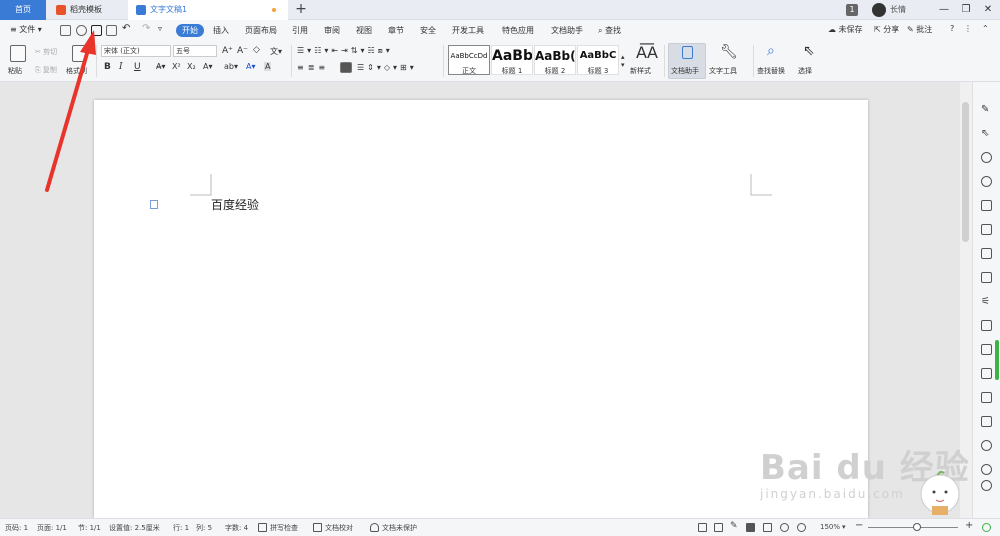 The width and height of the screenshot is (1000, 536). Describe the element at coordinates (89, 528) in the screenshot. I see `section-indicator: 节: 1/1` at that location.